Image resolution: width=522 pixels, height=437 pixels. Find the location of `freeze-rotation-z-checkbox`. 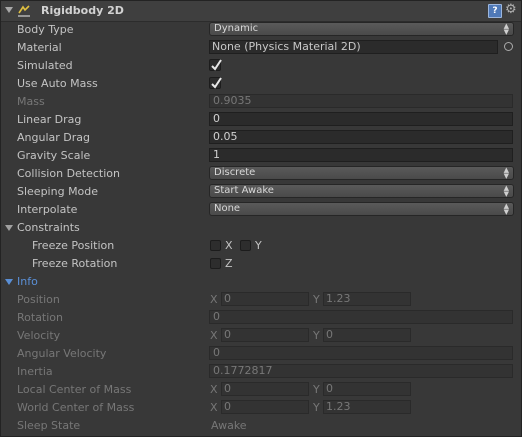

freeze-rotation-z-checkbox is located at coordinates (215, 263).